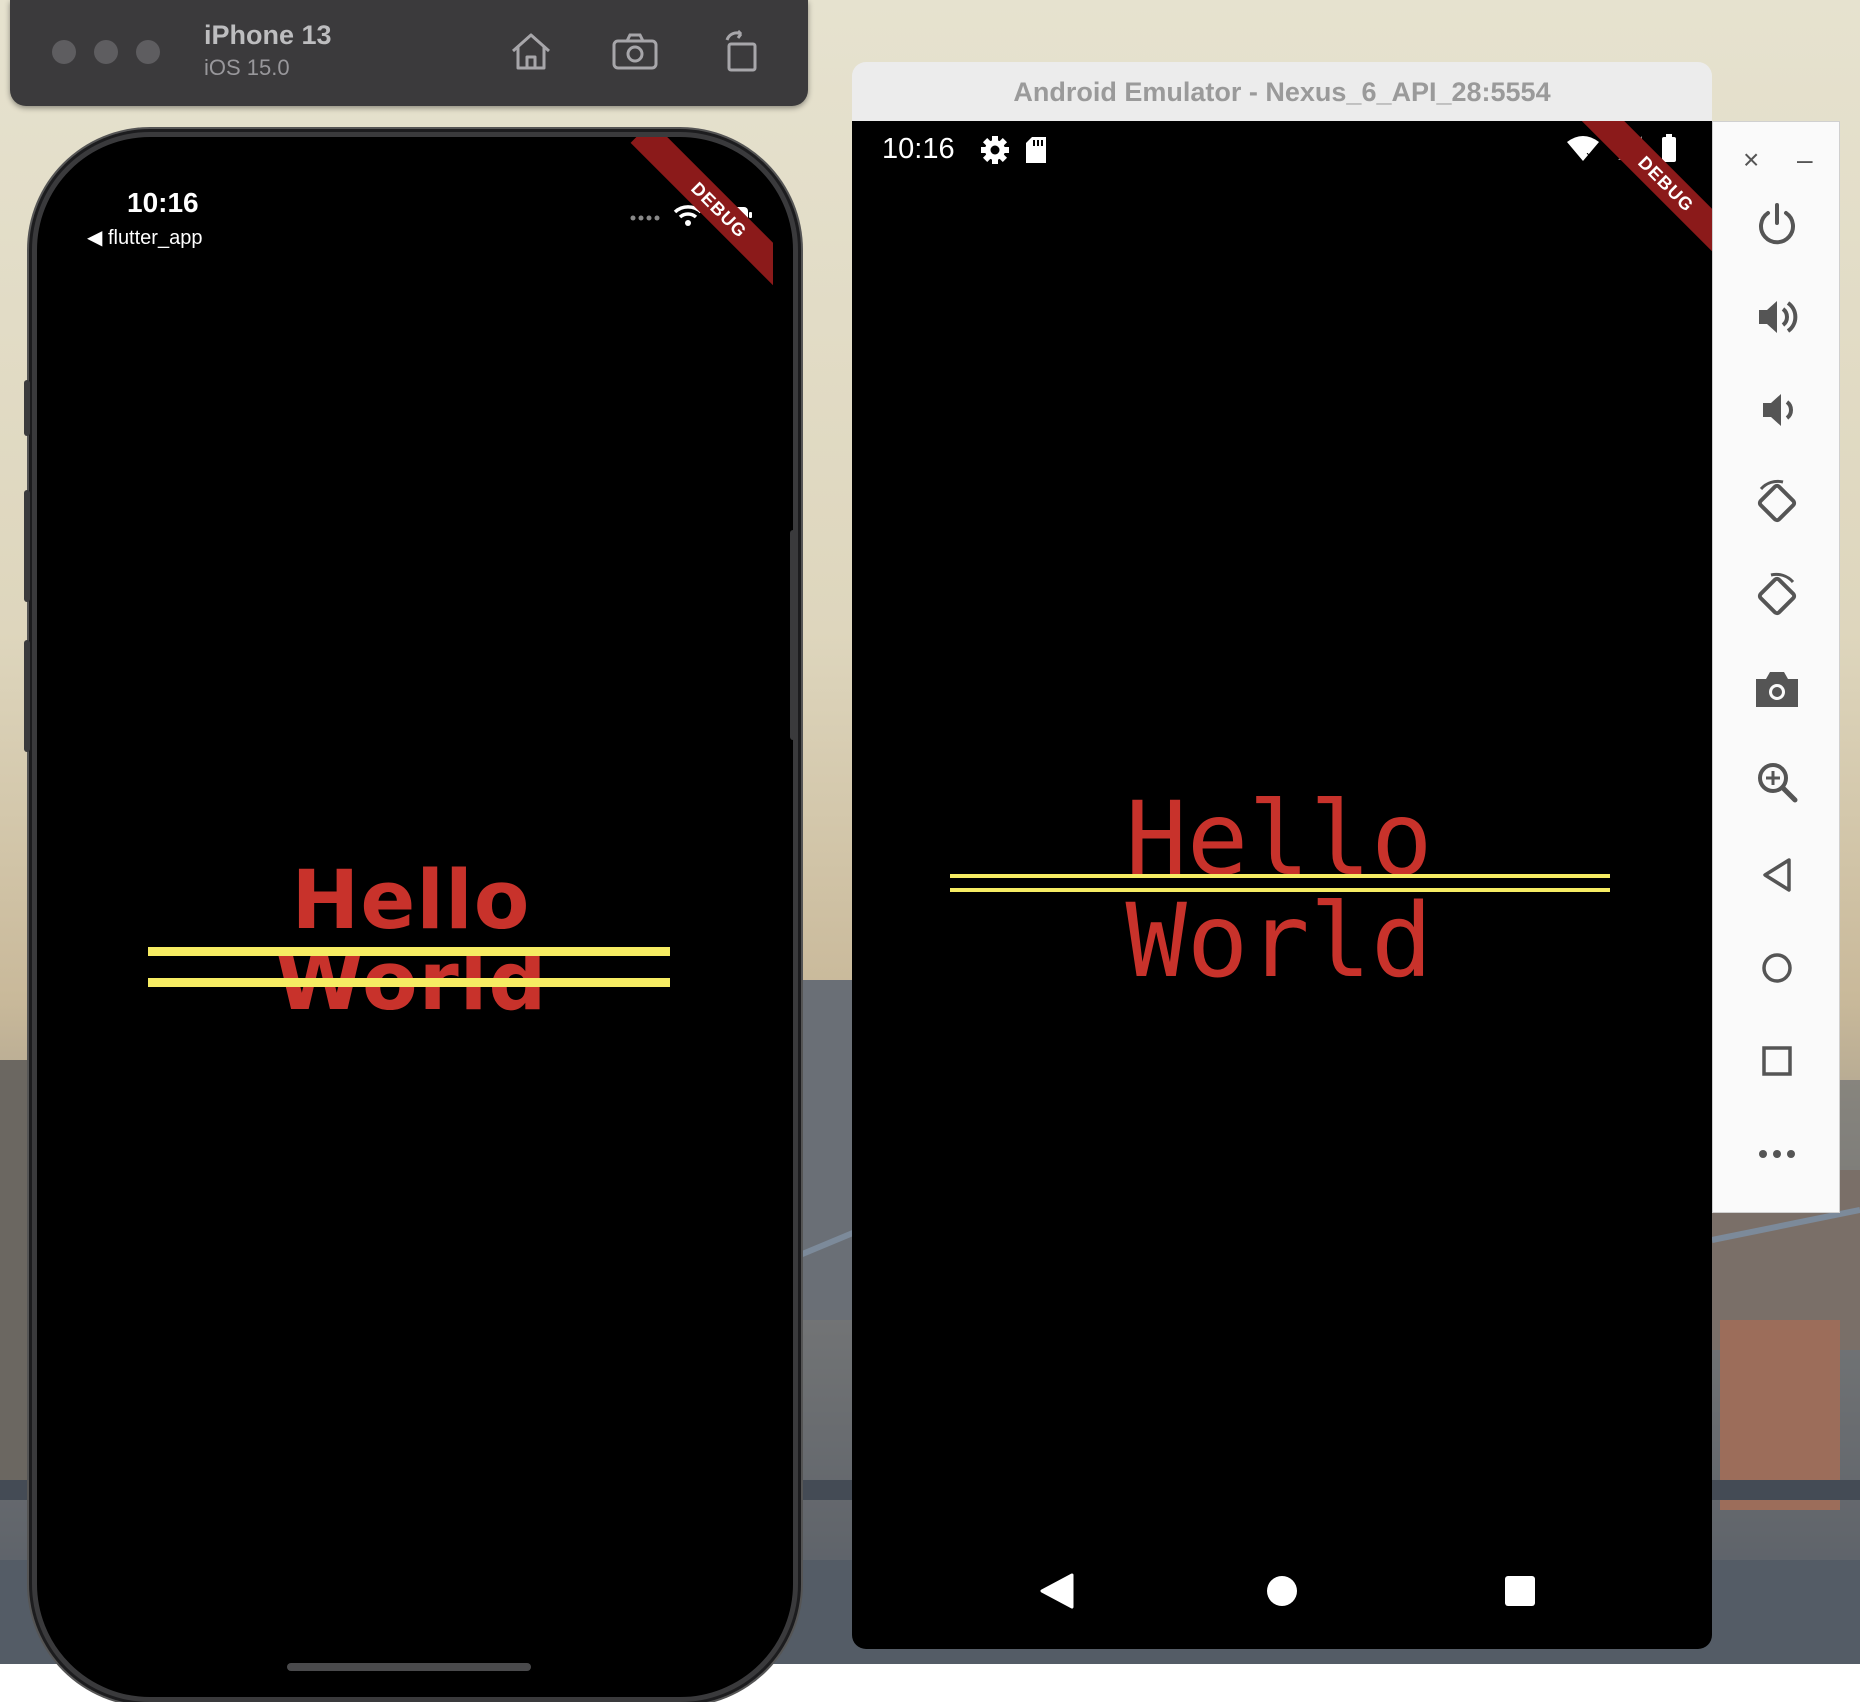  I want to click on android-emulator-title-bar: Android Emulator - Nexus_6_API_28:5554, so click(1282, 92).